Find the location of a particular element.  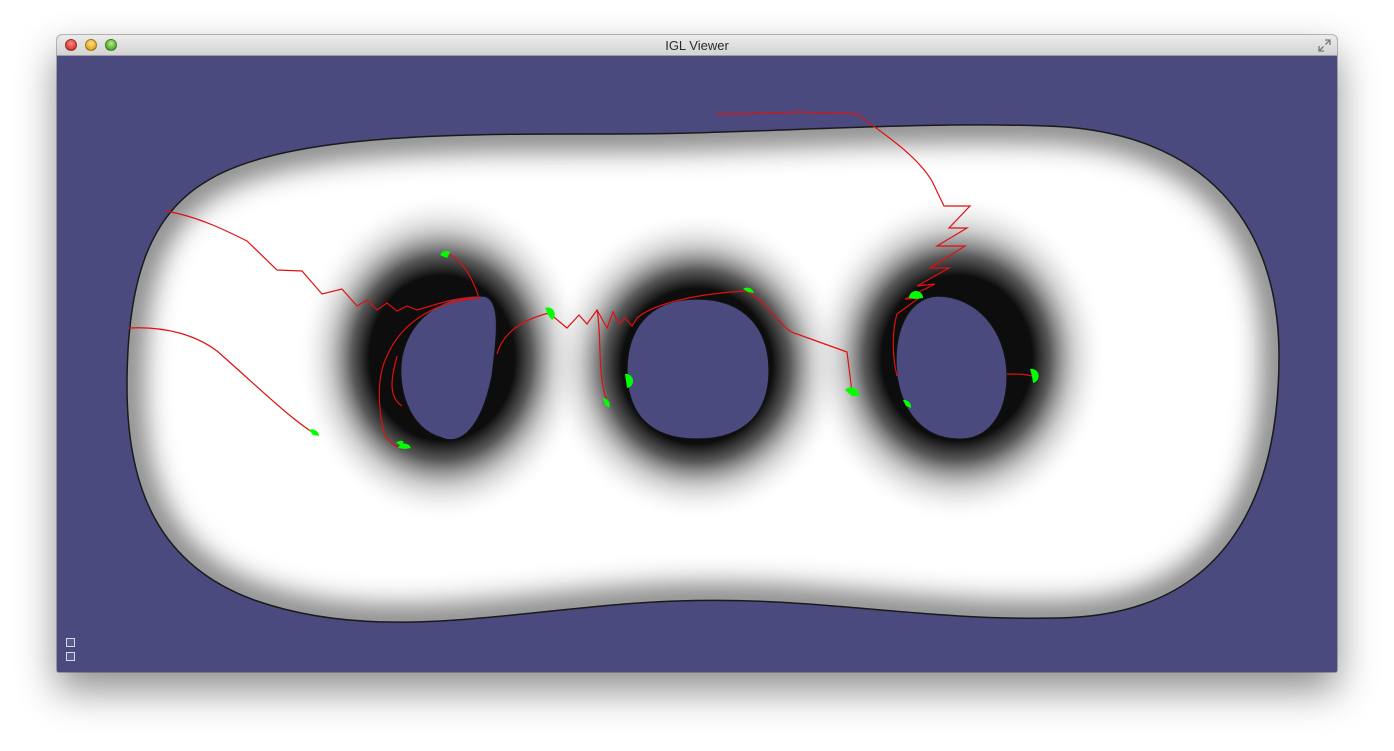

window-title: IGL Viewer is located at coordinates (697, 45).